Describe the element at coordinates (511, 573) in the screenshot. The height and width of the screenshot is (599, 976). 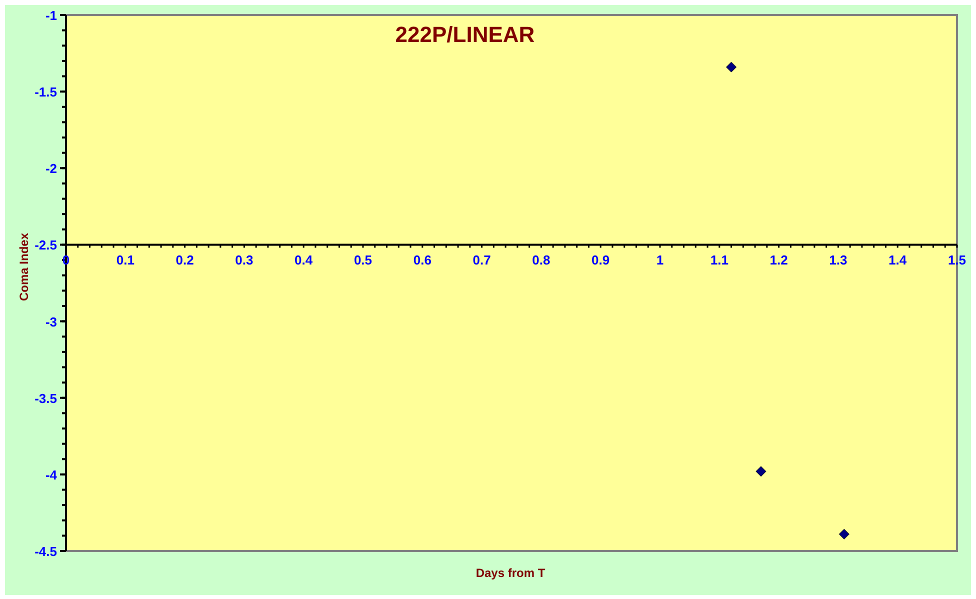
I see `x-axis-title: Days from T` at that location.